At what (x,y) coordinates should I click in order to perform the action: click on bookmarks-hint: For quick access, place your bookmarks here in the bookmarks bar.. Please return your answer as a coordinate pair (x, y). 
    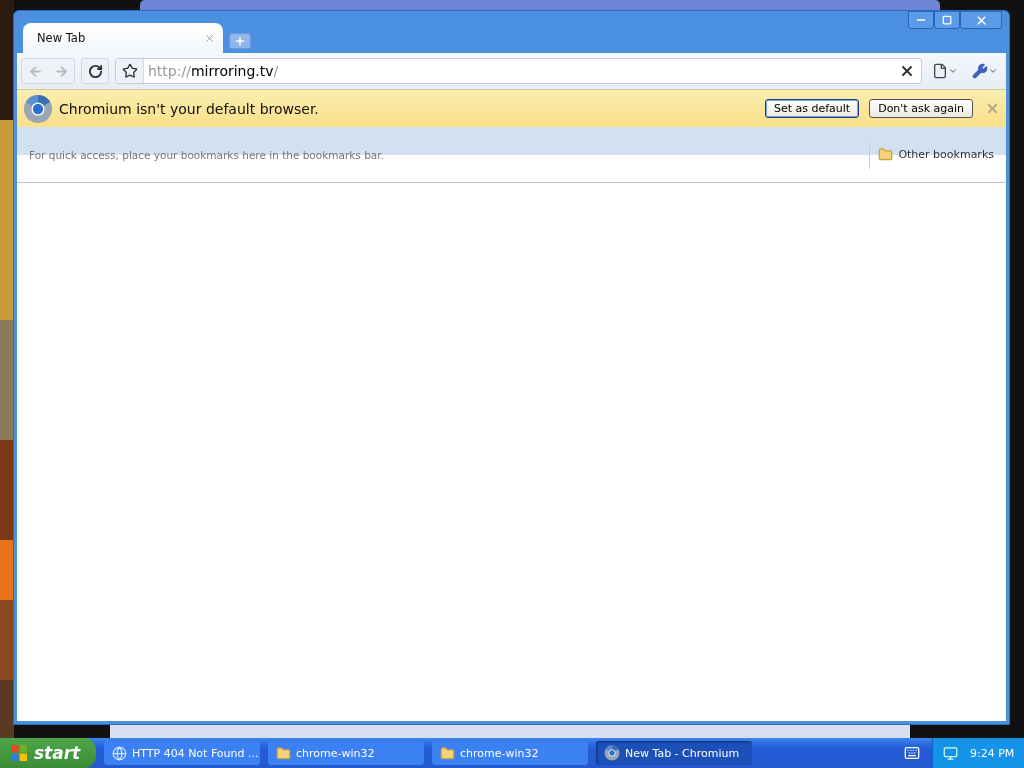
    Looking at the image, I should click on (207, 154).